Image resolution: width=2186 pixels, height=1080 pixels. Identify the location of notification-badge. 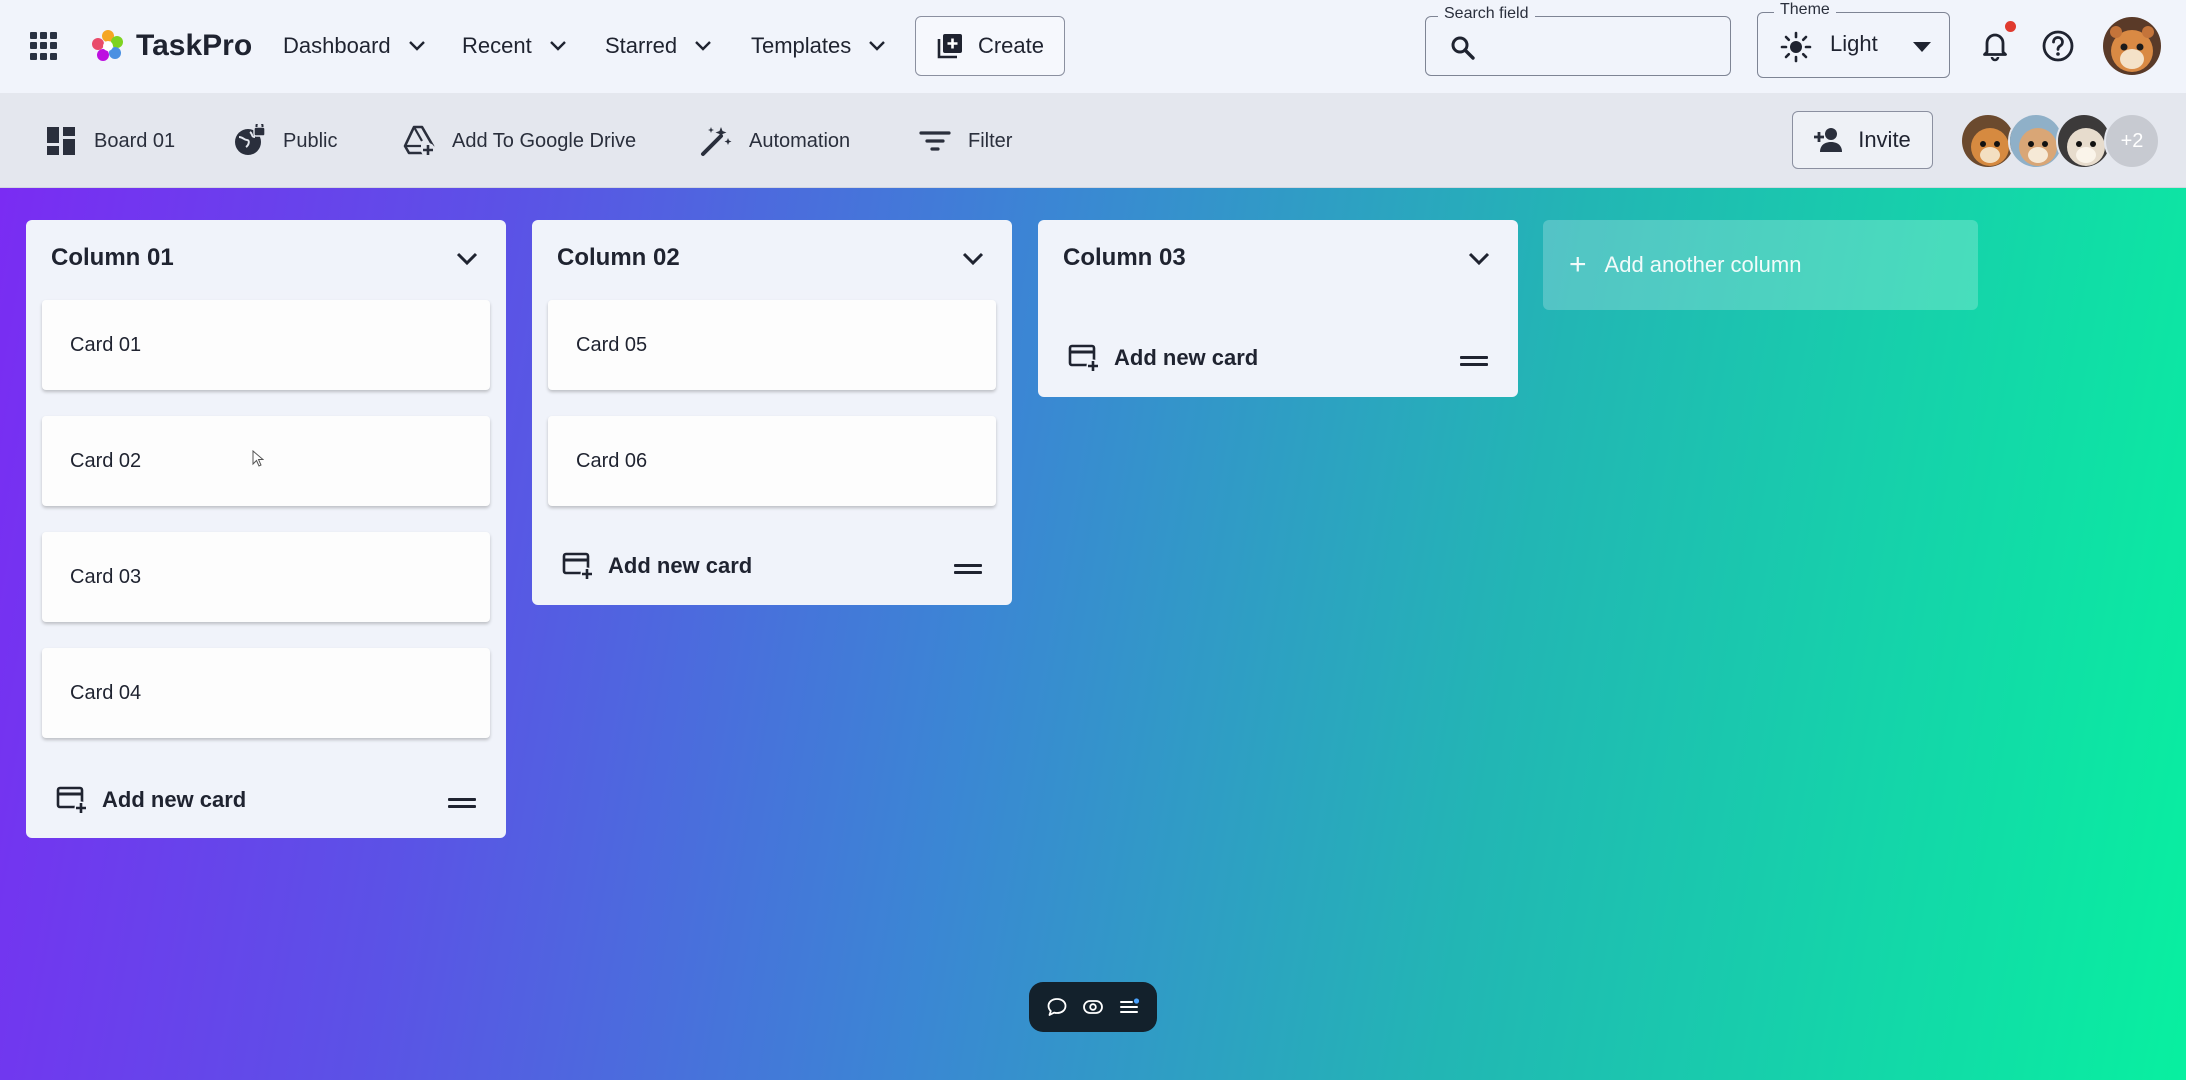
(2010, 26).